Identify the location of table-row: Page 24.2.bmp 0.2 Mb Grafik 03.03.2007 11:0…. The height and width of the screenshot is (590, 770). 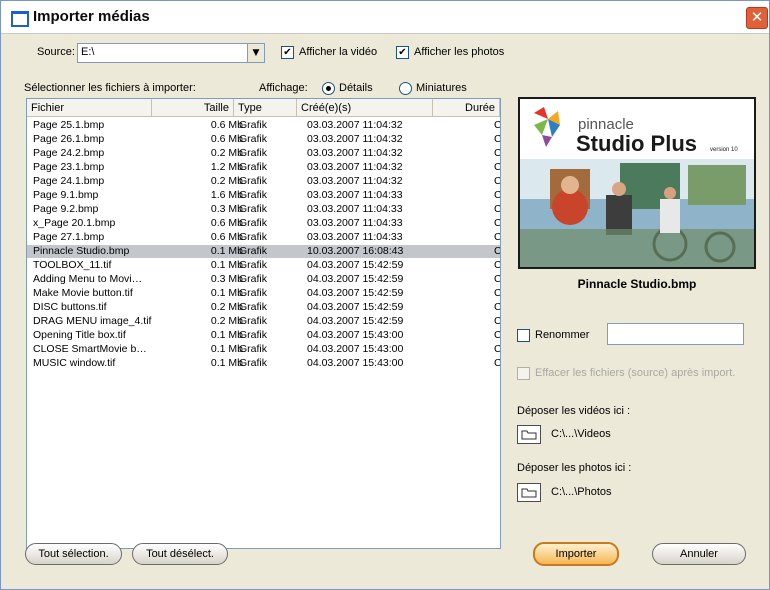
(263, 153).